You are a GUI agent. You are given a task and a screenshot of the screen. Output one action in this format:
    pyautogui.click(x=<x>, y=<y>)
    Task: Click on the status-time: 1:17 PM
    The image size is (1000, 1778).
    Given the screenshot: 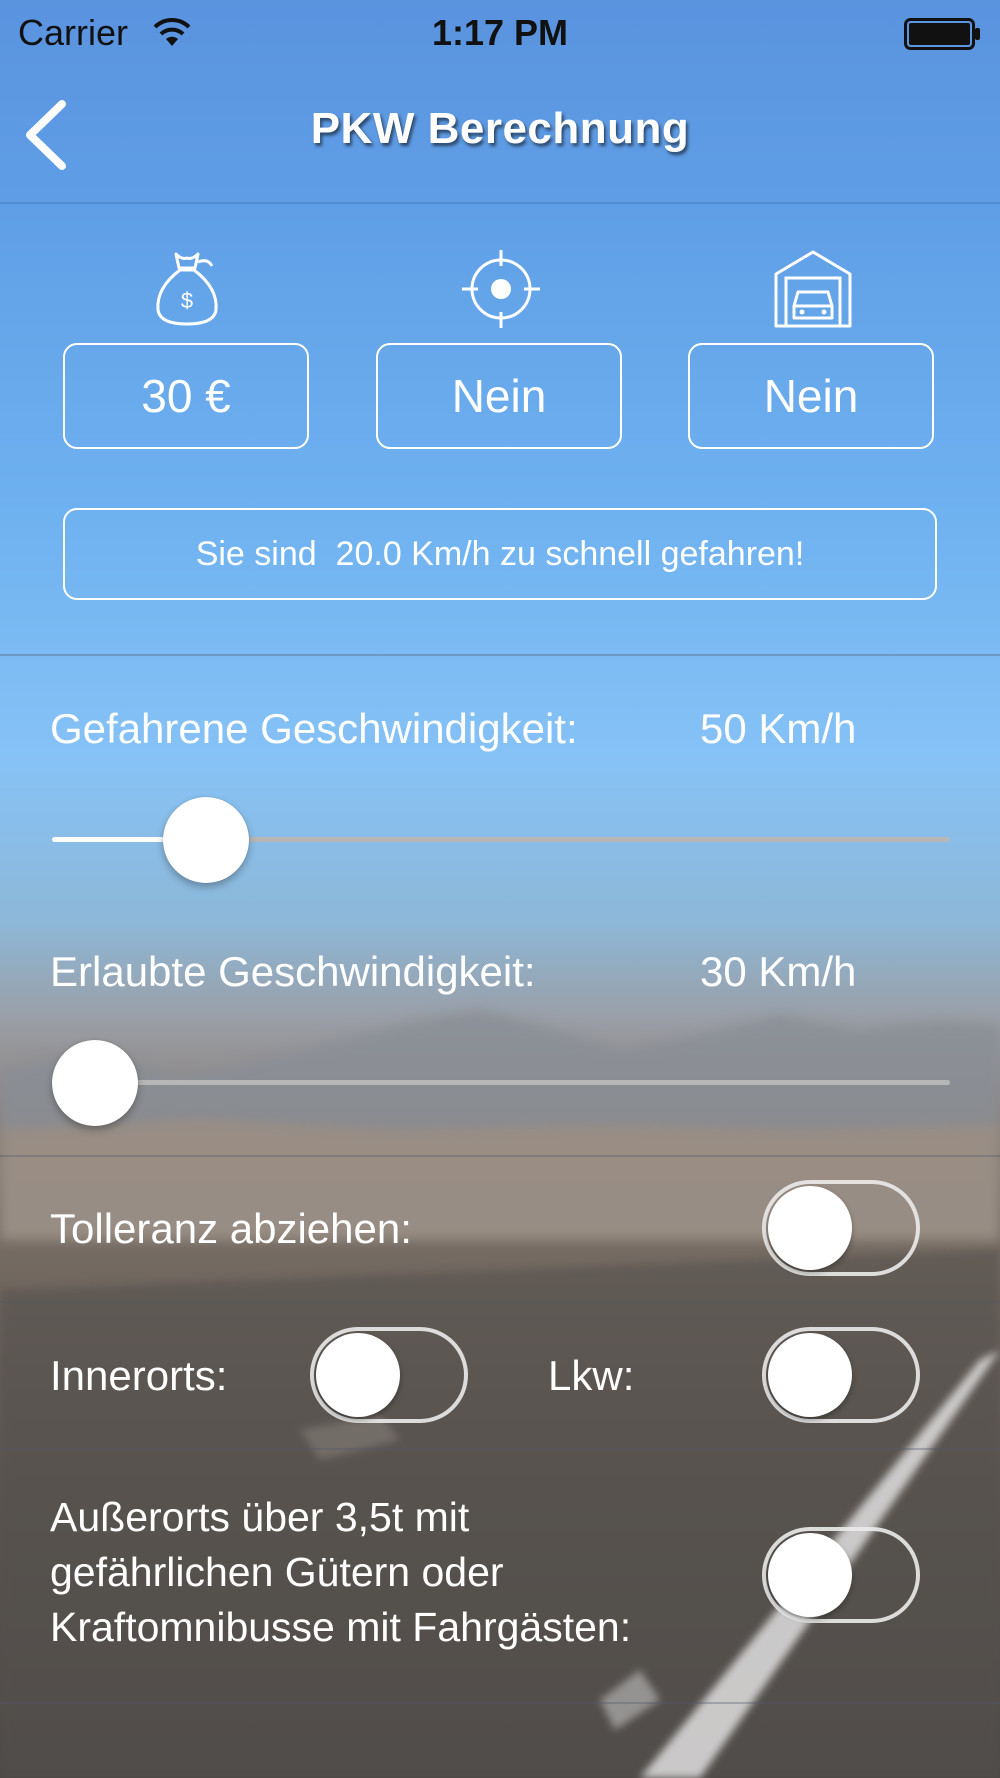 What is the action you would take?
    pyautogui.click(x=500, y=32)
    